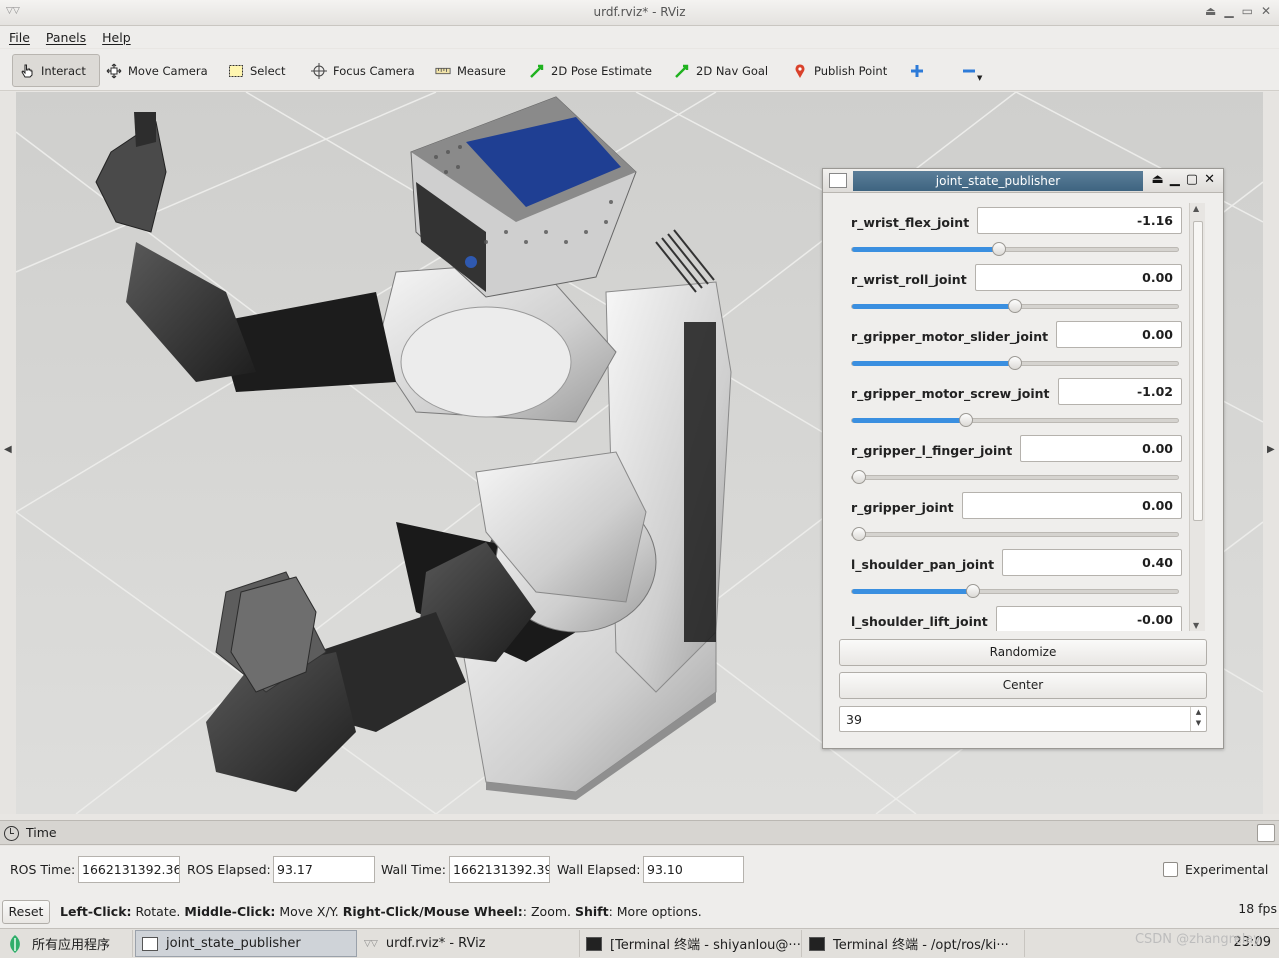  What do you see at coordinates (721, 70) in the screenshot?
I see `nav-goal-tool-button: 2D Nav Goal` at bounding box center [721, 70].